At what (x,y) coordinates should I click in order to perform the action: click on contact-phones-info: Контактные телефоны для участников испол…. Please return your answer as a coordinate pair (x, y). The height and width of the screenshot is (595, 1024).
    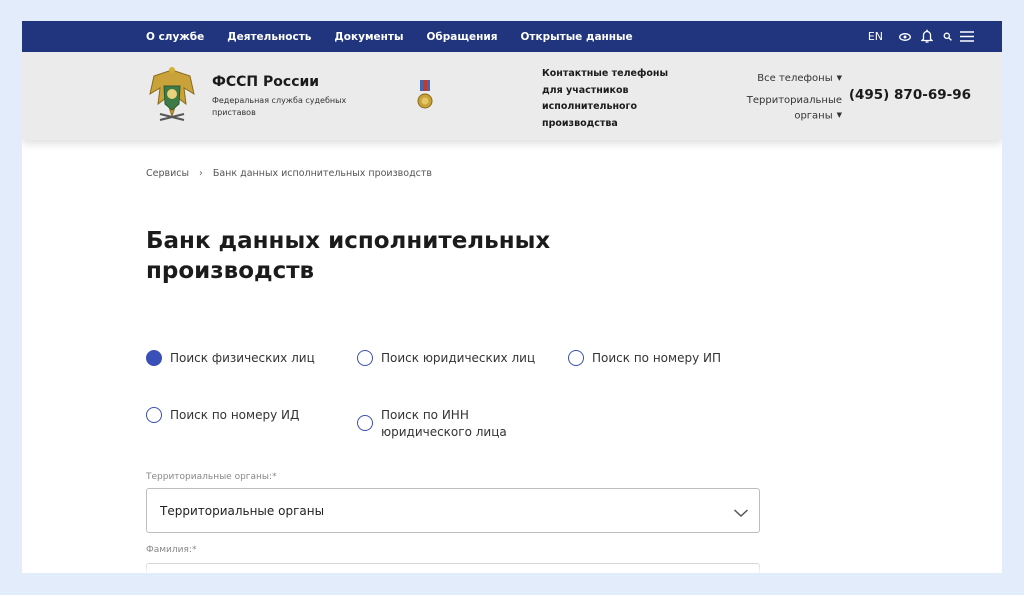
    Looking at the image, I should click on (617, 99).